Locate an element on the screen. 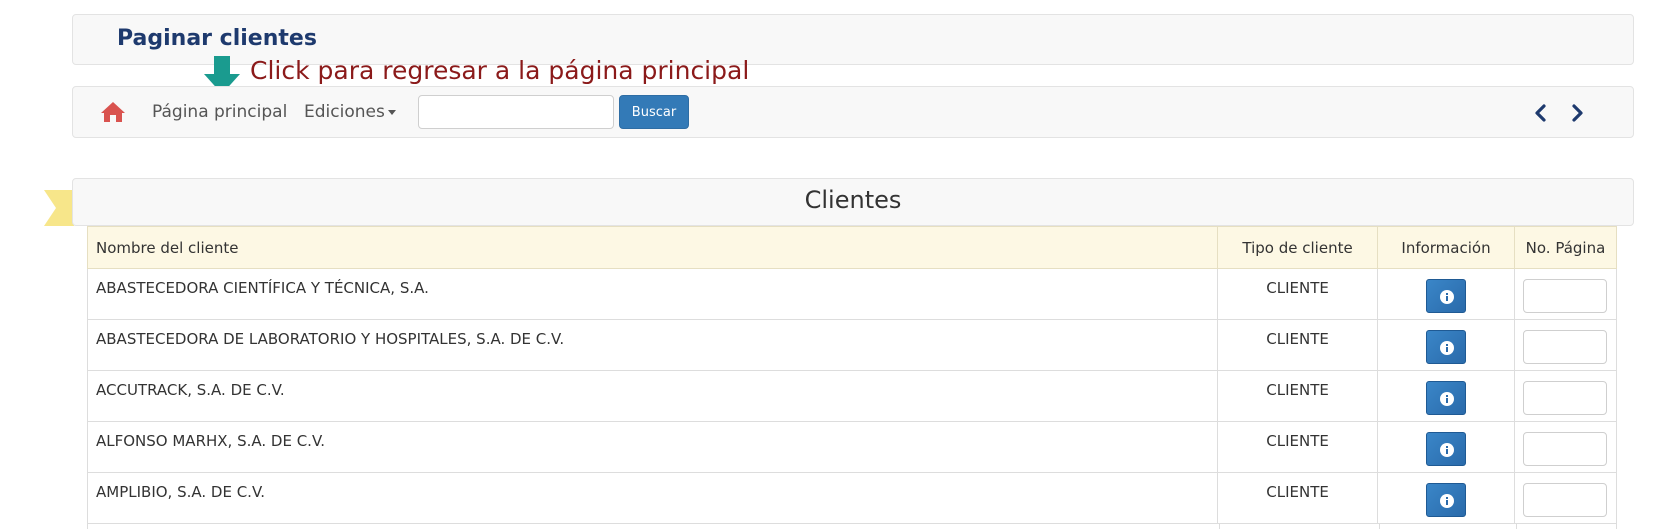 The height and width of the screenshot is (529, 1677). chevron-left-icon is located at coordinates (1541, 113).